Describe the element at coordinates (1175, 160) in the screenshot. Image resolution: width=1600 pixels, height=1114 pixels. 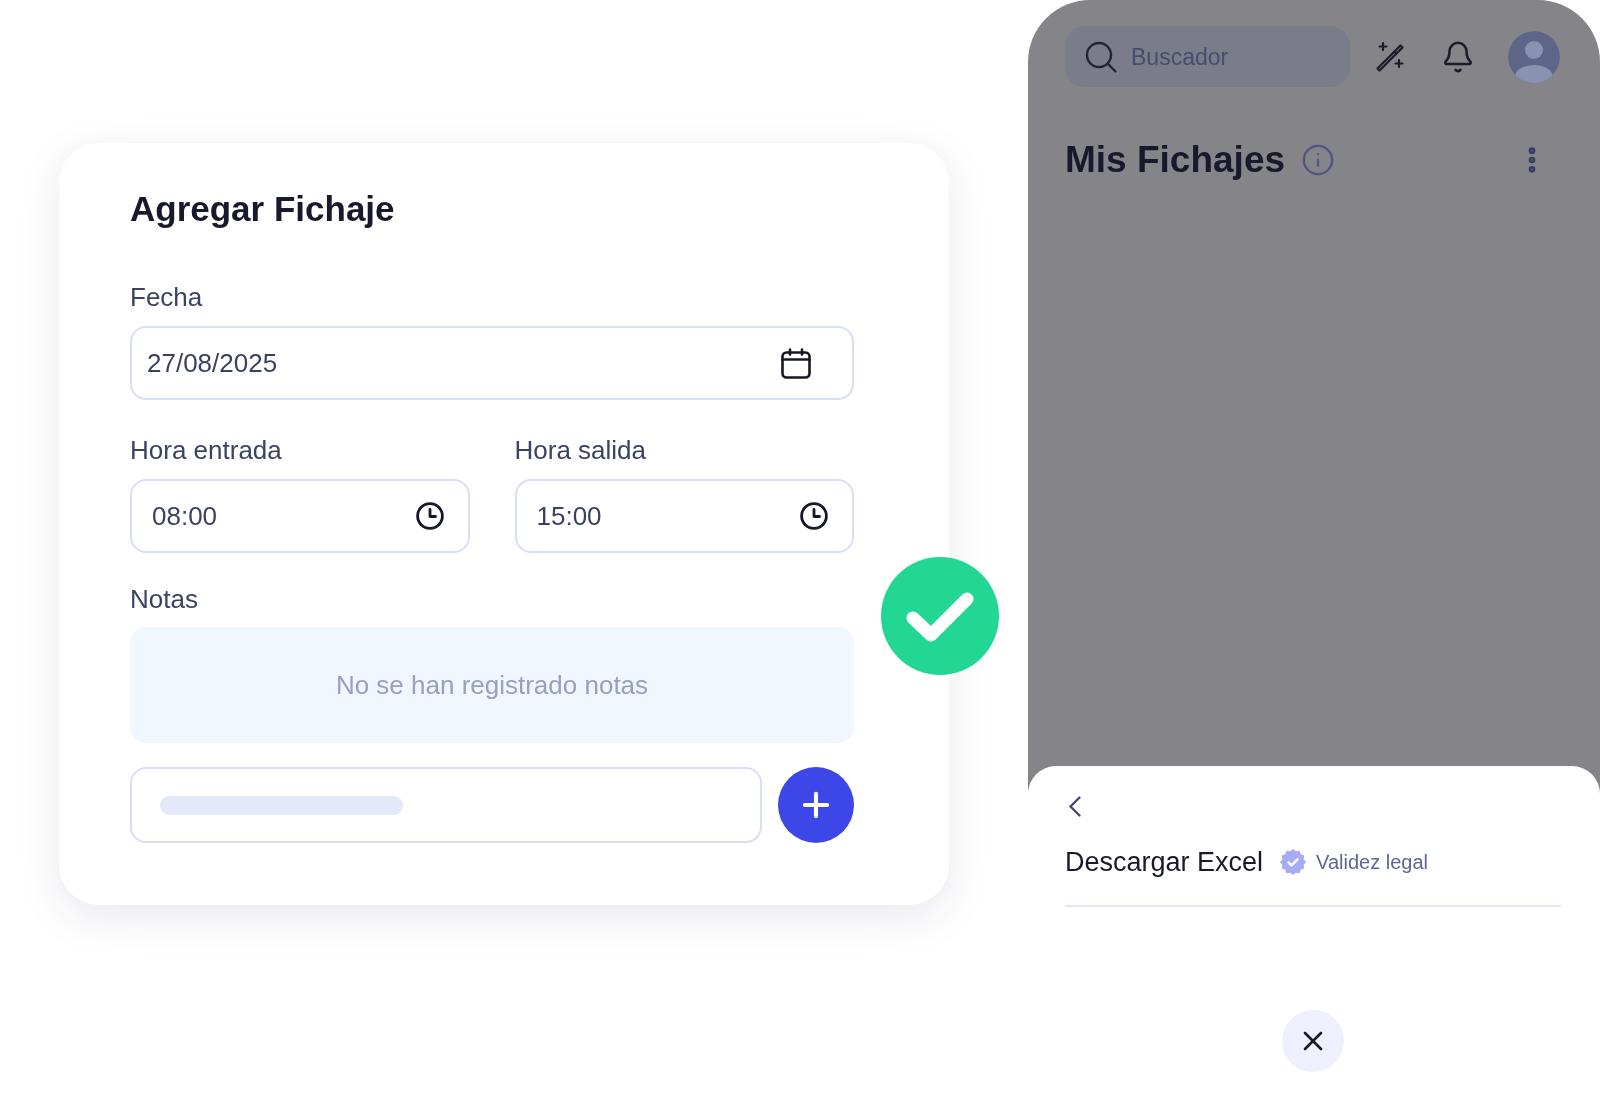
I see `page-title: Mis Fichajes` at that location.